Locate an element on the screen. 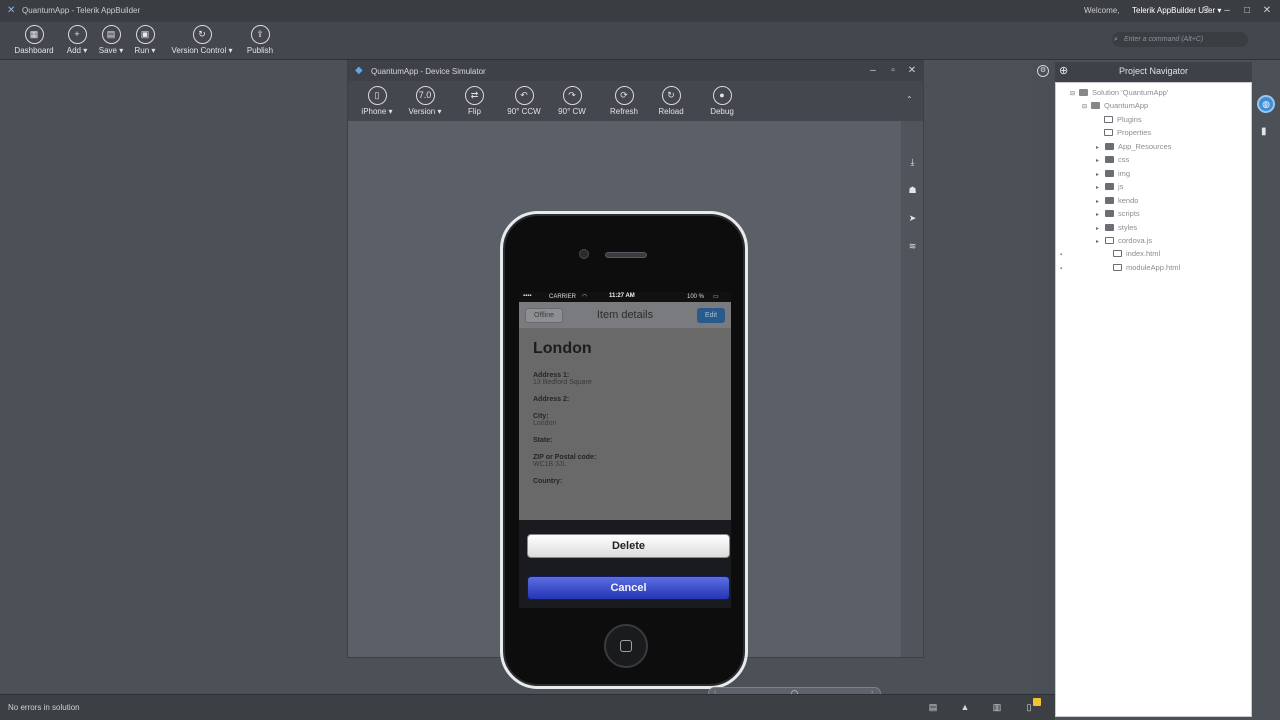 The height and width of the screenshot is (720, 1280). simulator-maximize-button: ▫ is located at coordinates (893, 70).